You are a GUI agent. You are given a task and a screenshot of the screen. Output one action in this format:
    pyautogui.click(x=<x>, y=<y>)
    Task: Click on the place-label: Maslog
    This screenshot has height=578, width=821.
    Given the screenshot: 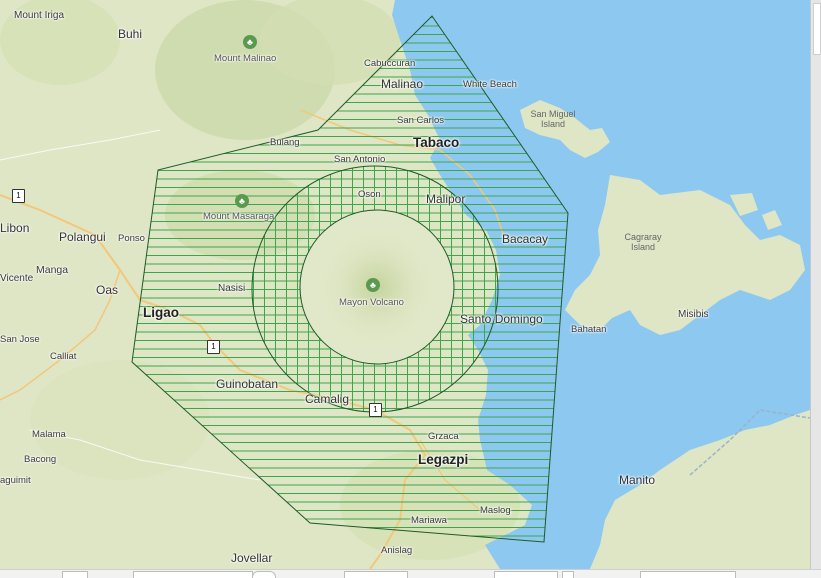 What is the action you would take?
    pyautogui.click(x=495, y=510)
    